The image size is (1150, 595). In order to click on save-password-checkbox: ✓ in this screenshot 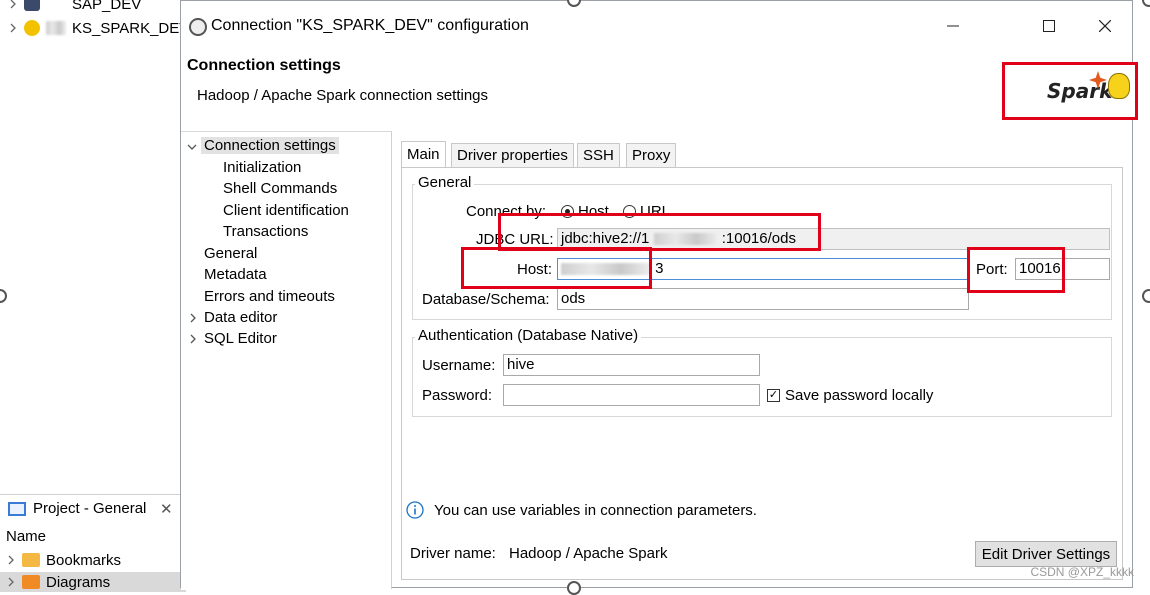, I will do `click(773, 395)`.